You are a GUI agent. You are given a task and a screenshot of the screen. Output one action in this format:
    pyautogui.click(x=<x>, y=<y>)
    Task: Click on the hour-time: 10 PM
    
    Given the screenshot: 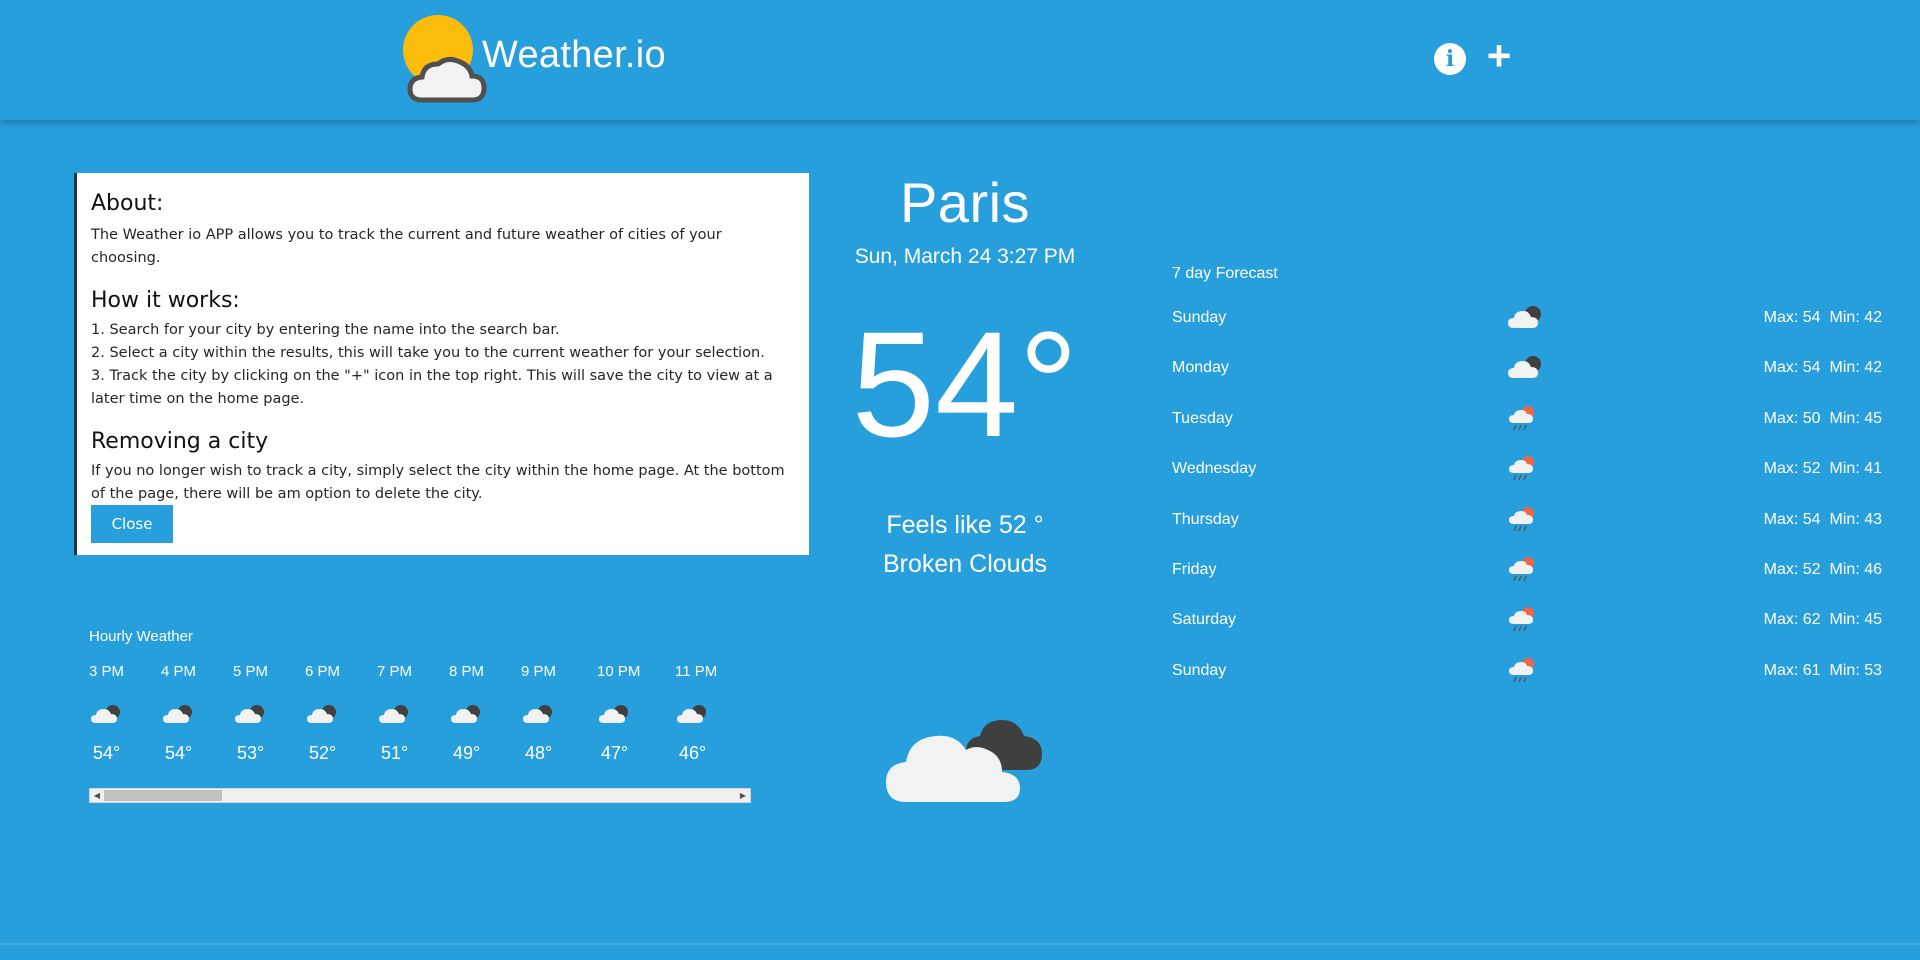 What is the action you would take?
    pyautogui.click(x=619, y=671)
    